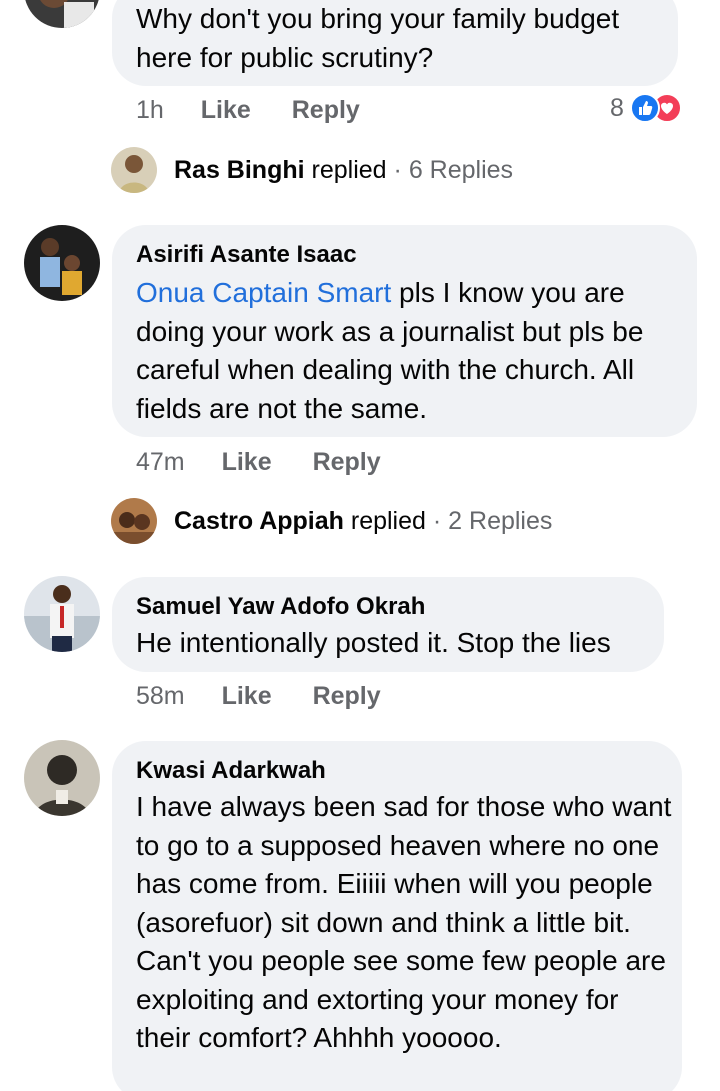  Describe the element at coordinates (454, 170) in the screenshot. I see `replies-count: · 6 Replies` at that location.